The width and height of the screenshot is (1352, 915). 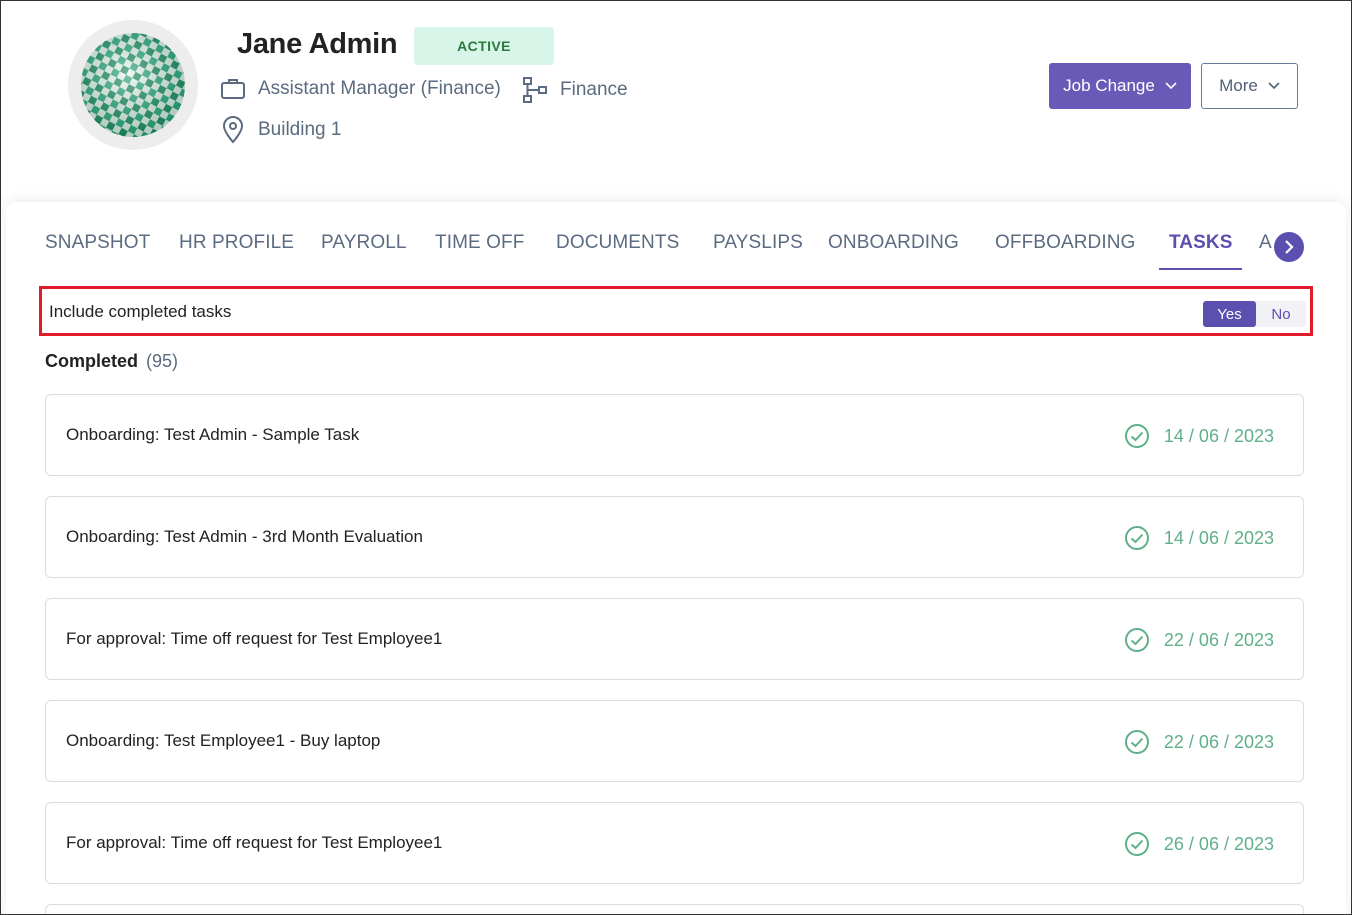 I want to click on task-title: Onboarding: Test Admin - Sample Task, so click(x=213, y=434).